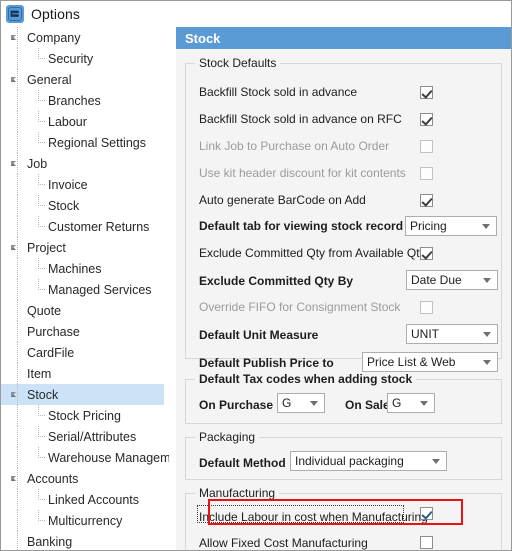  What do you see at coordinates (451, 226) in the screenshot?
I see `combo-default-tab-for-viewing-stock-record: Pricing` at bounding box center [451, 226].